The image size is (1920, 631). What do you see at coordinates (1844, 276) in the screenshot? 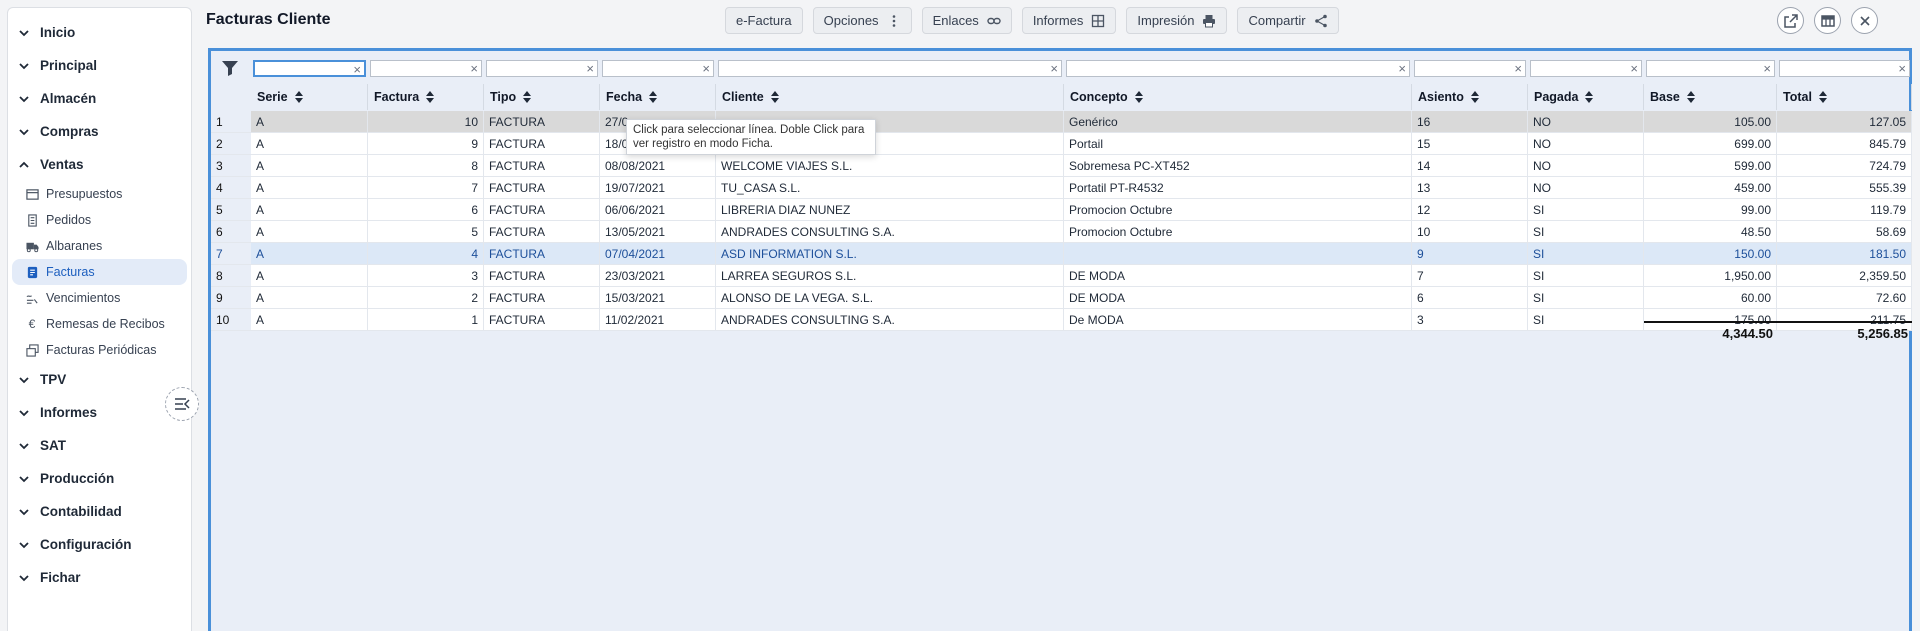
I see `cell-total: 2,359.50` at bounding box center [1844, 276].